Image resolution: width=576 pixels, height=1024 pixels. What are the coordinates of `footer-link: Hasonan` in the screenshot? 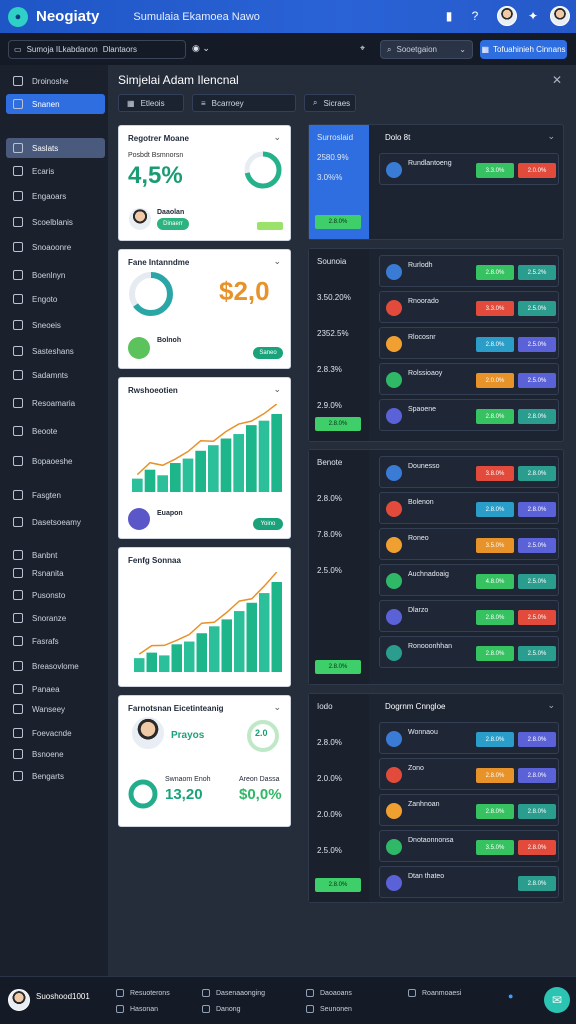 It's located at (137, 1009).